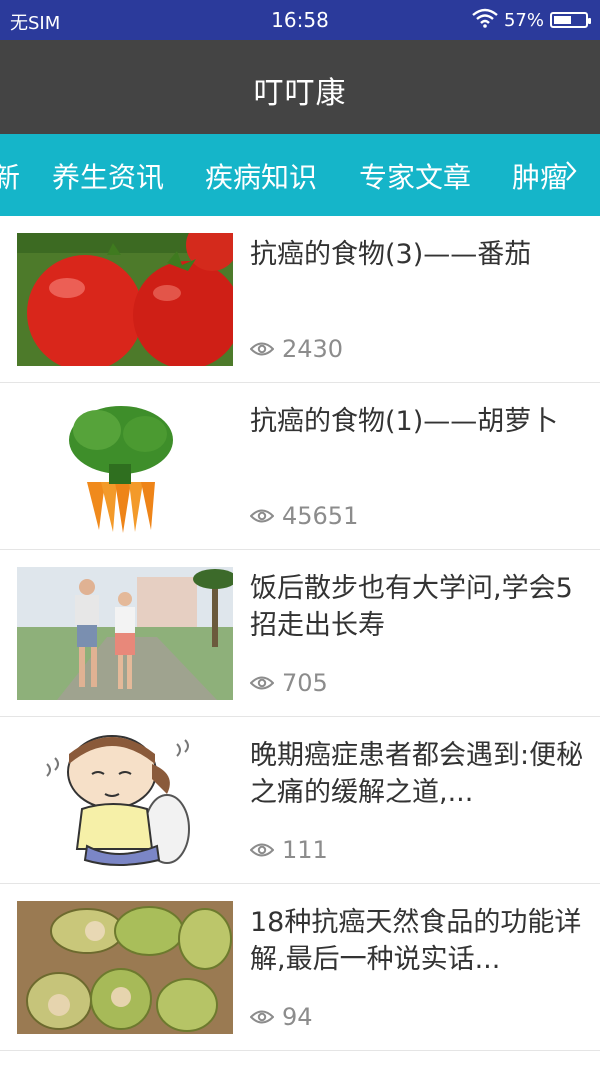 The width and height of the screenshot is (600, 1067). Describe the element at coordinates (125, 800) in the screenshot. I see `constipation-cartoon-image` at that location.